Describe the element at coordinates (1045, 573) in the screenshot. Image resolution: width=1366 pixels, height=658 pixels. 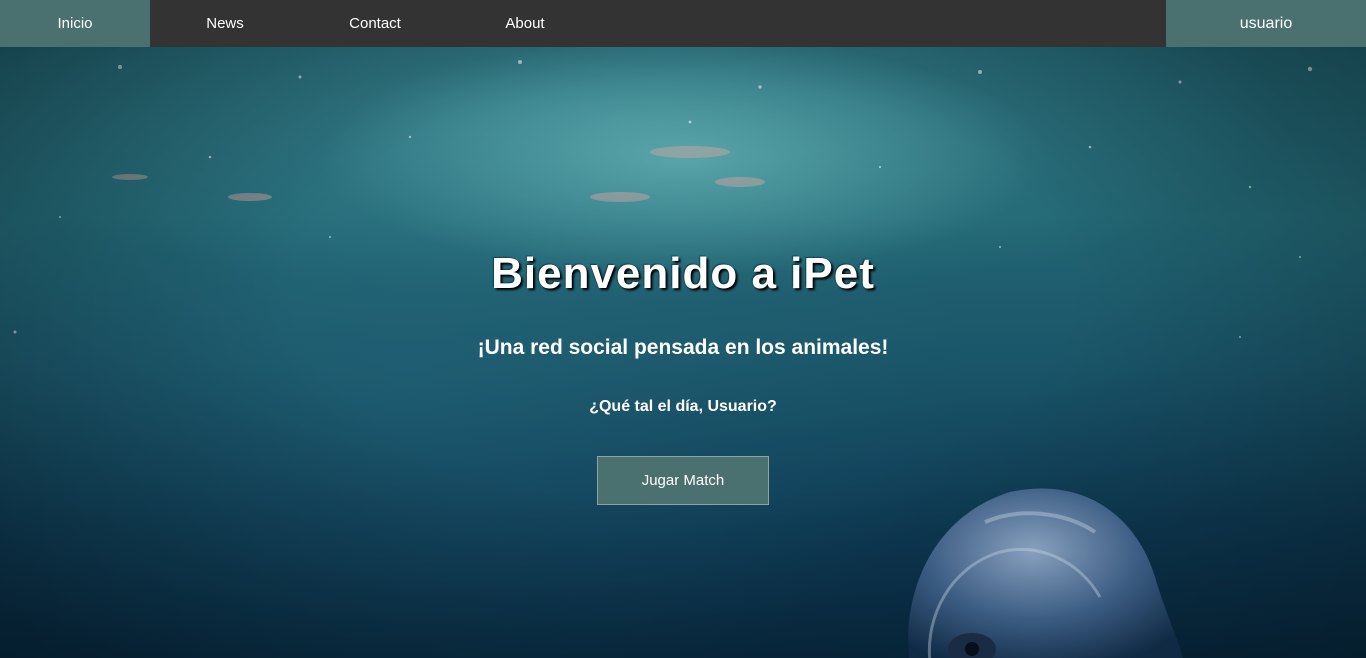
I see `dolphin-image` at that location.